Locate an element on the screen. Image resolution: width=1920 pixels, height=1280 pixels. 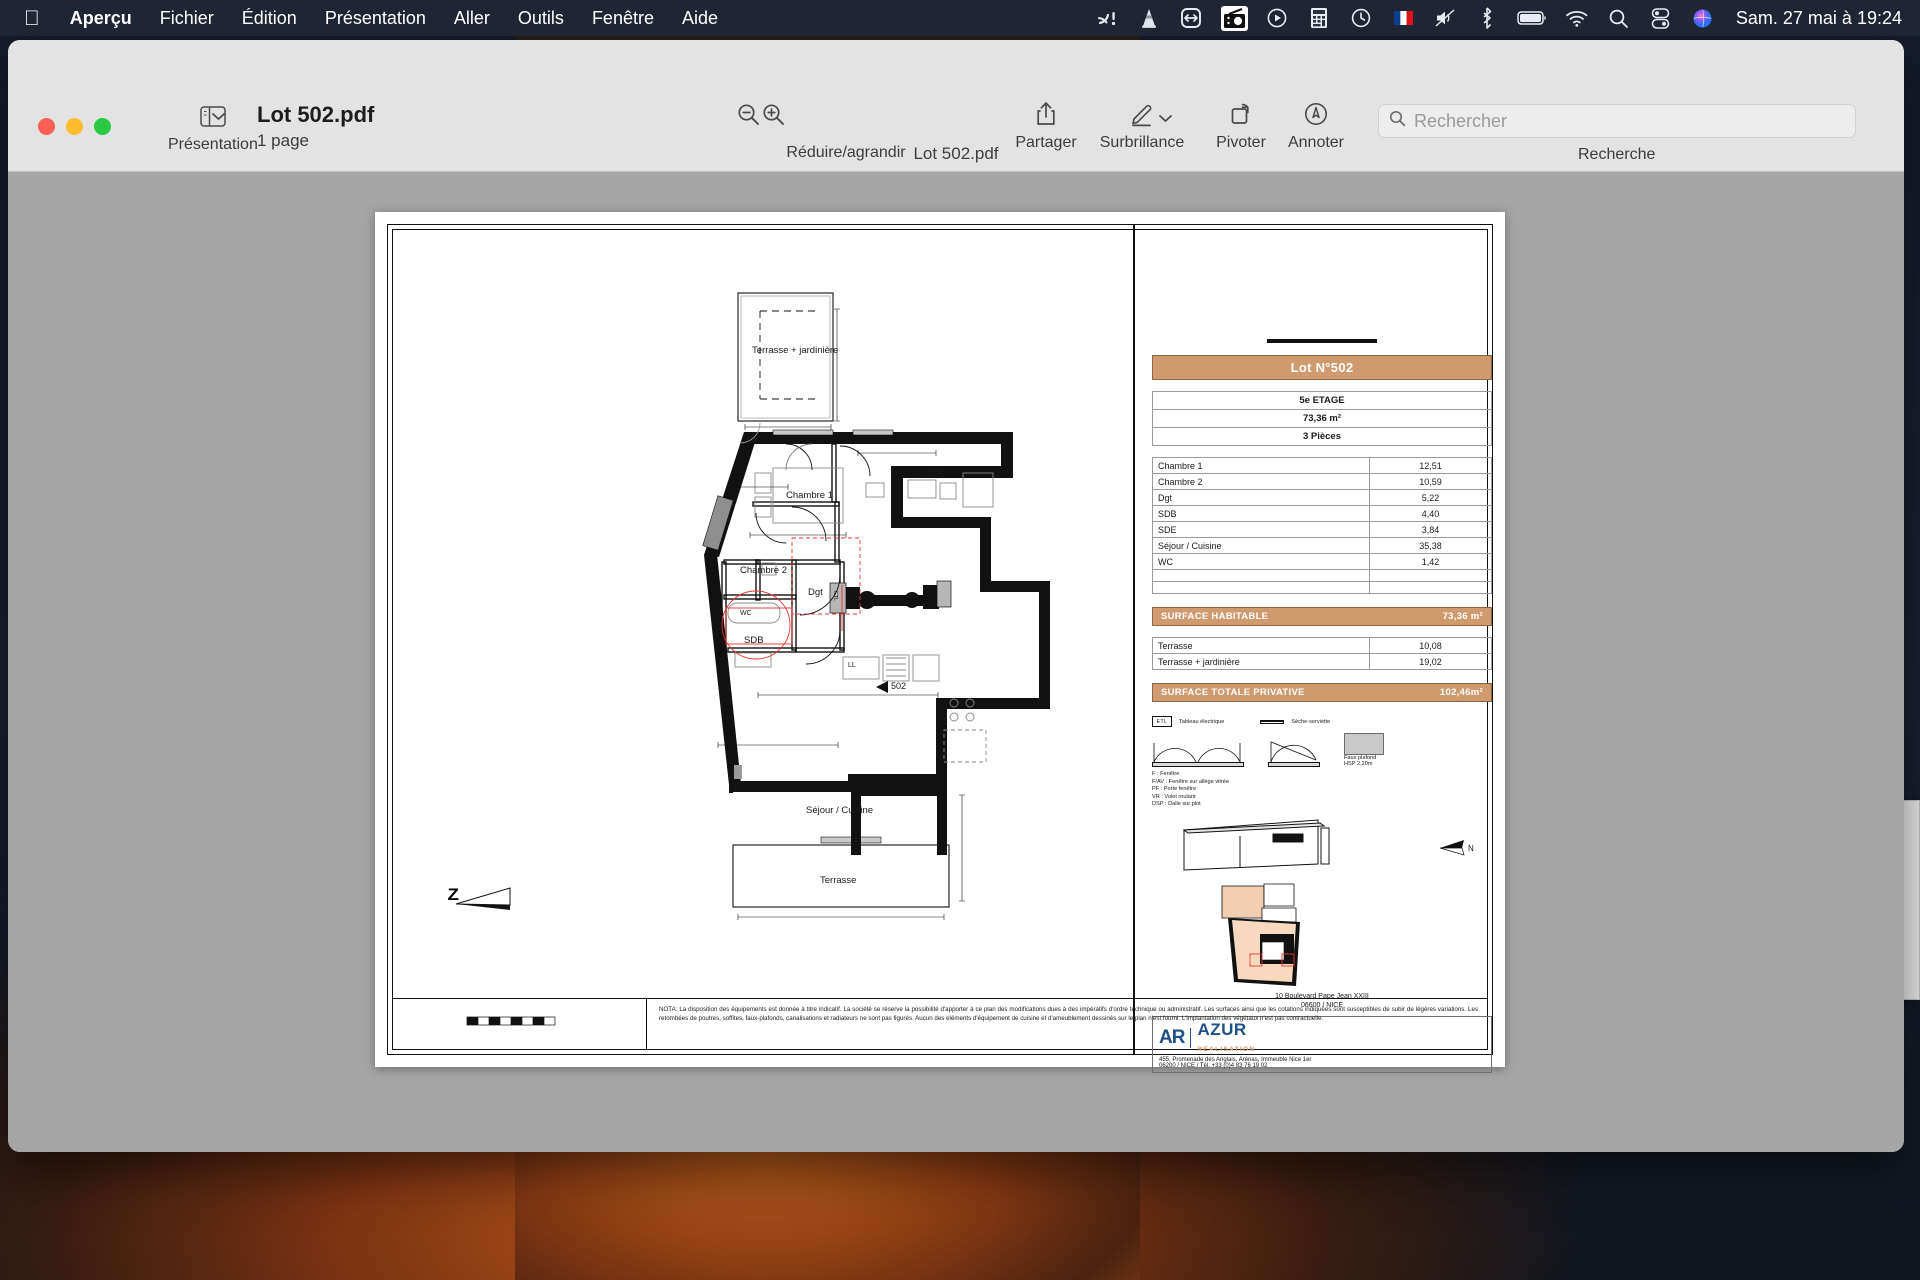
habitable-surface-value: 73,36 m² is located at coordinates (1462, 616).